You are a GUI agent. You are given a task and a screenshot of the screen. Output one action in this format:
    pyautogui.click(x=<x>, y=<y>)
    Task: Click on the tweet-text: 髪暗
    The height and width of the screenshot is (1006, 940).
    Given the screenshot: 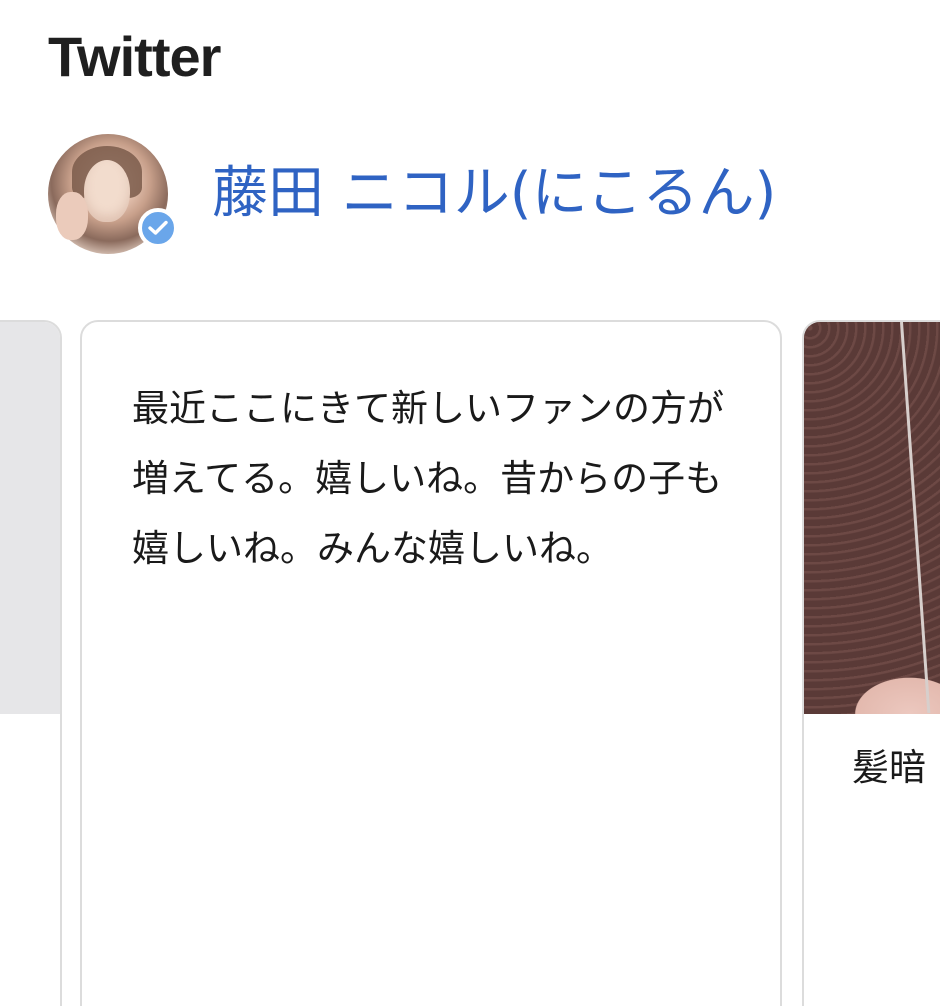 What is the action you would take?
    pyautogui.click(x=889, y=767)
    